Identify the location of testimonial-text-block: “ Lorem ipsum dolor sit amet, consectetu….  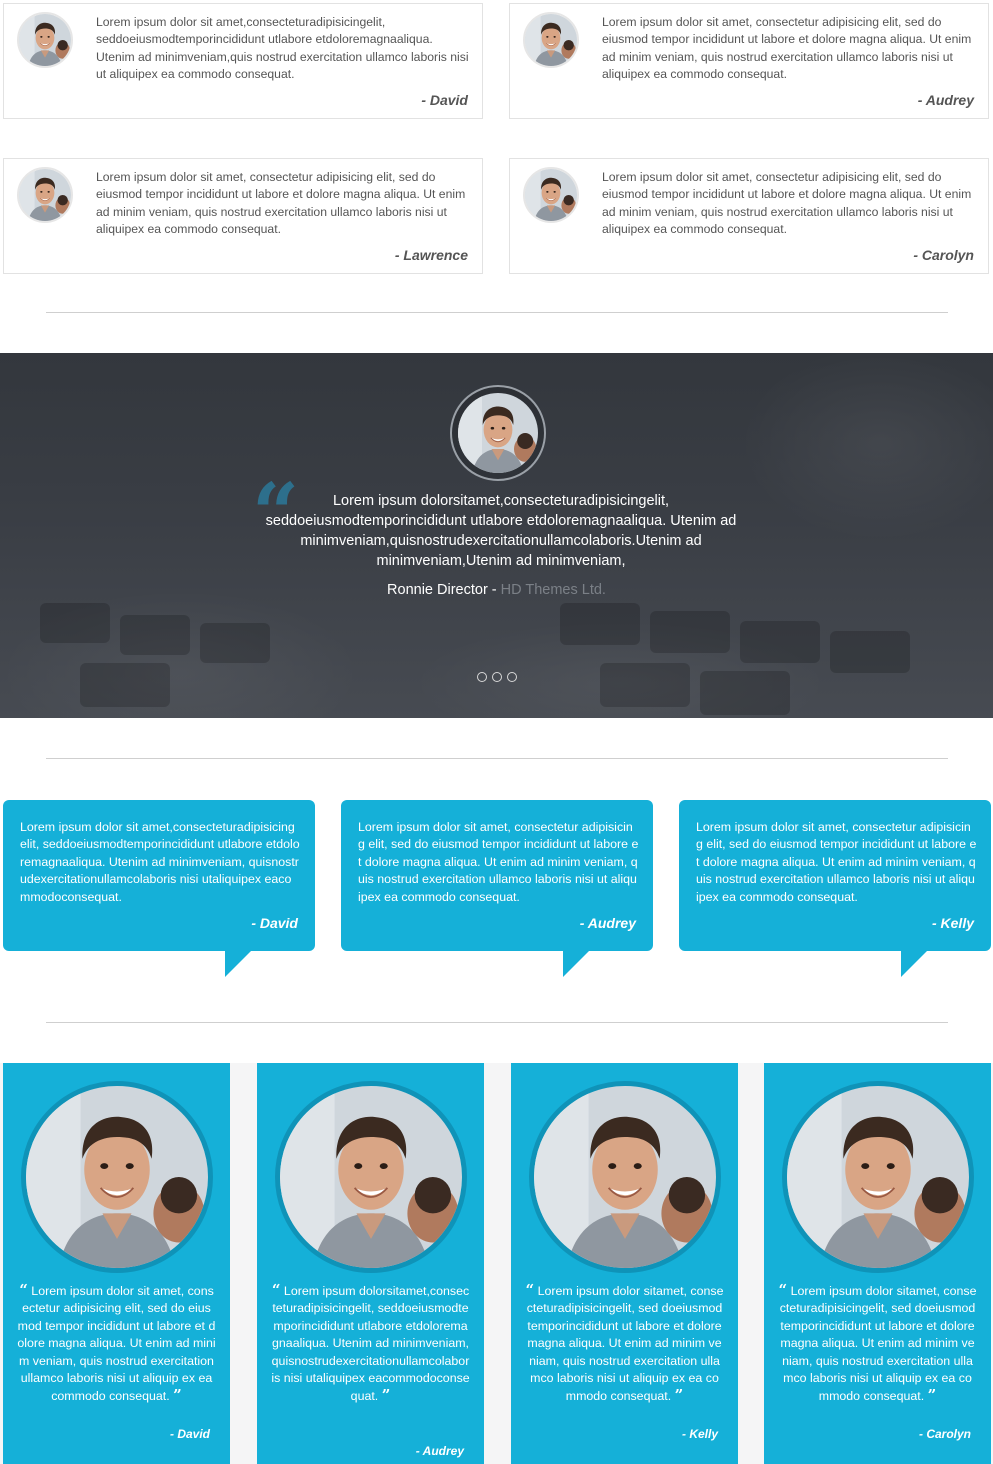
(116, 1343).